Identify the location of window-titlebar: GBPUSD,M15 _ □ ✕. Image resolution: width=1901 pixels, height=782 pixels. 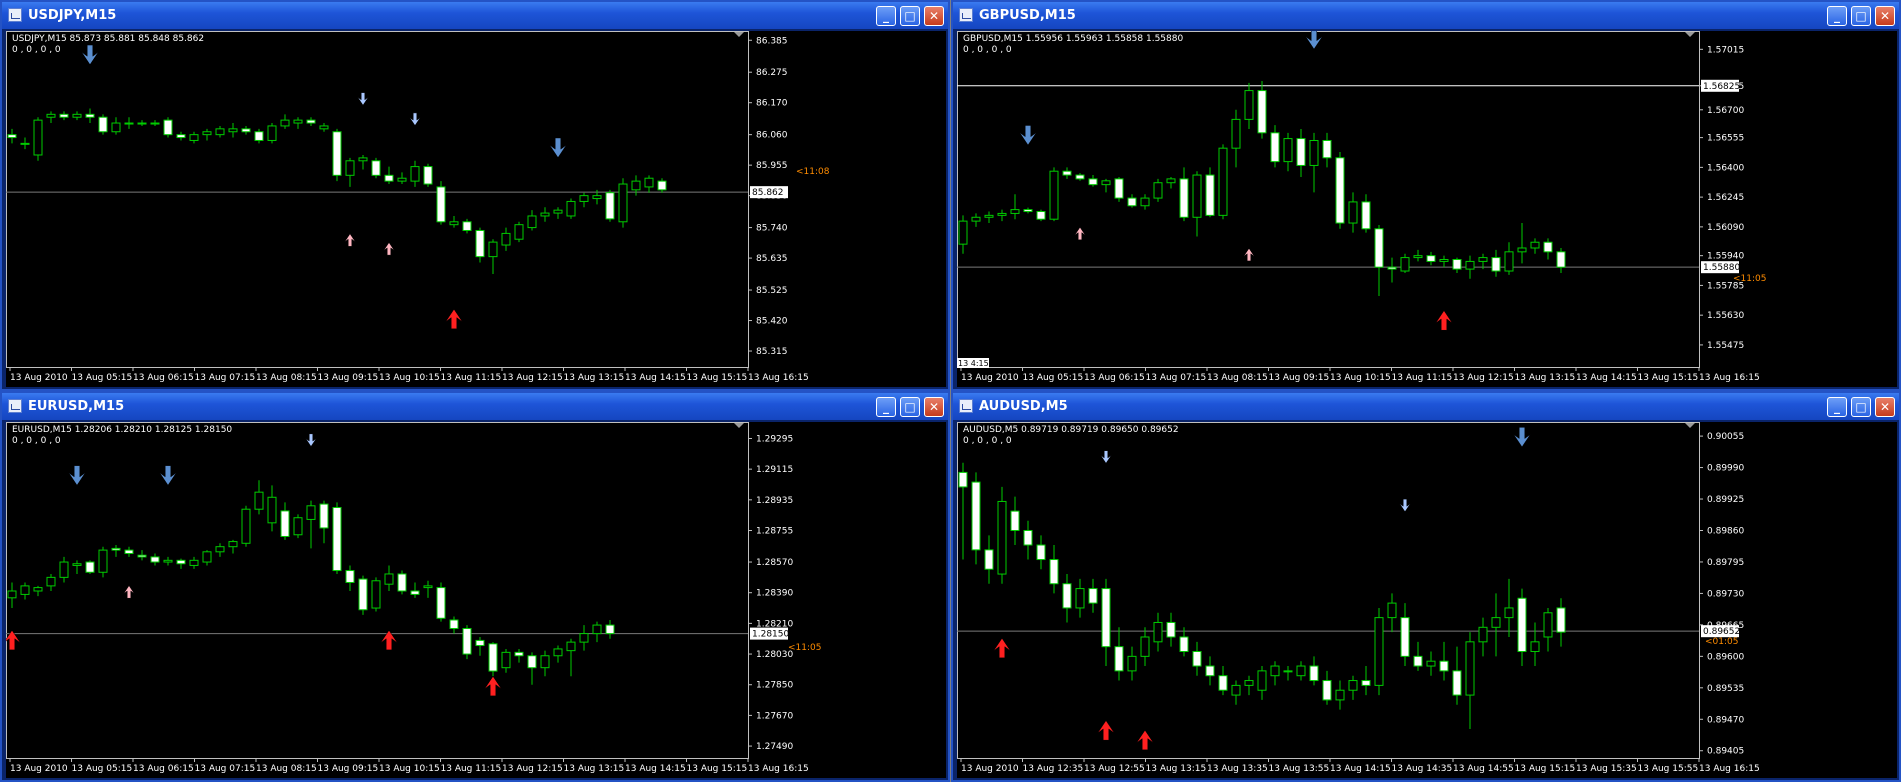
(1426, 15).